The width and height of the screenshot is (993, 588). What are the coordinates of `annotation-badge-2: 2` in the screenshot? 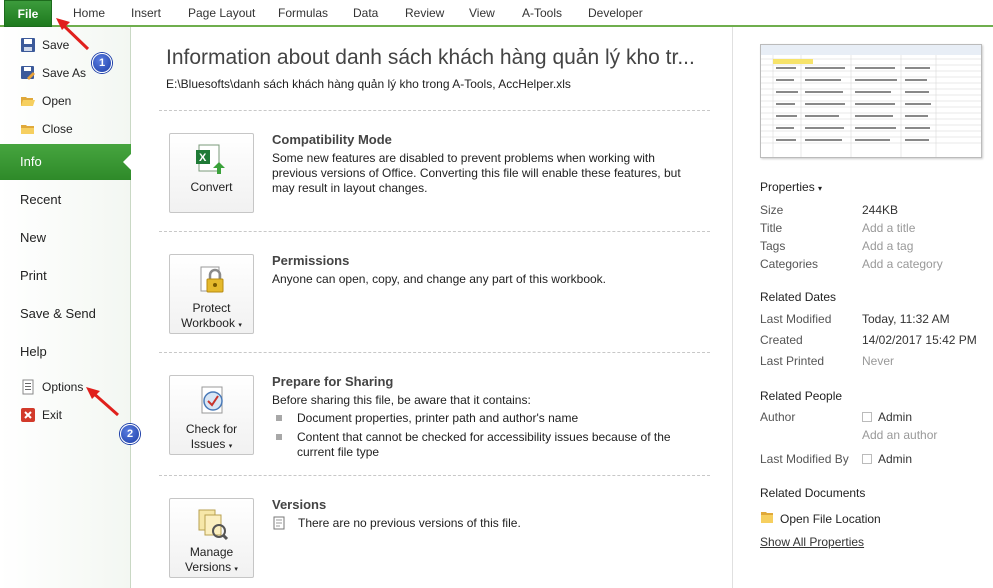 It's located at (130, 434).